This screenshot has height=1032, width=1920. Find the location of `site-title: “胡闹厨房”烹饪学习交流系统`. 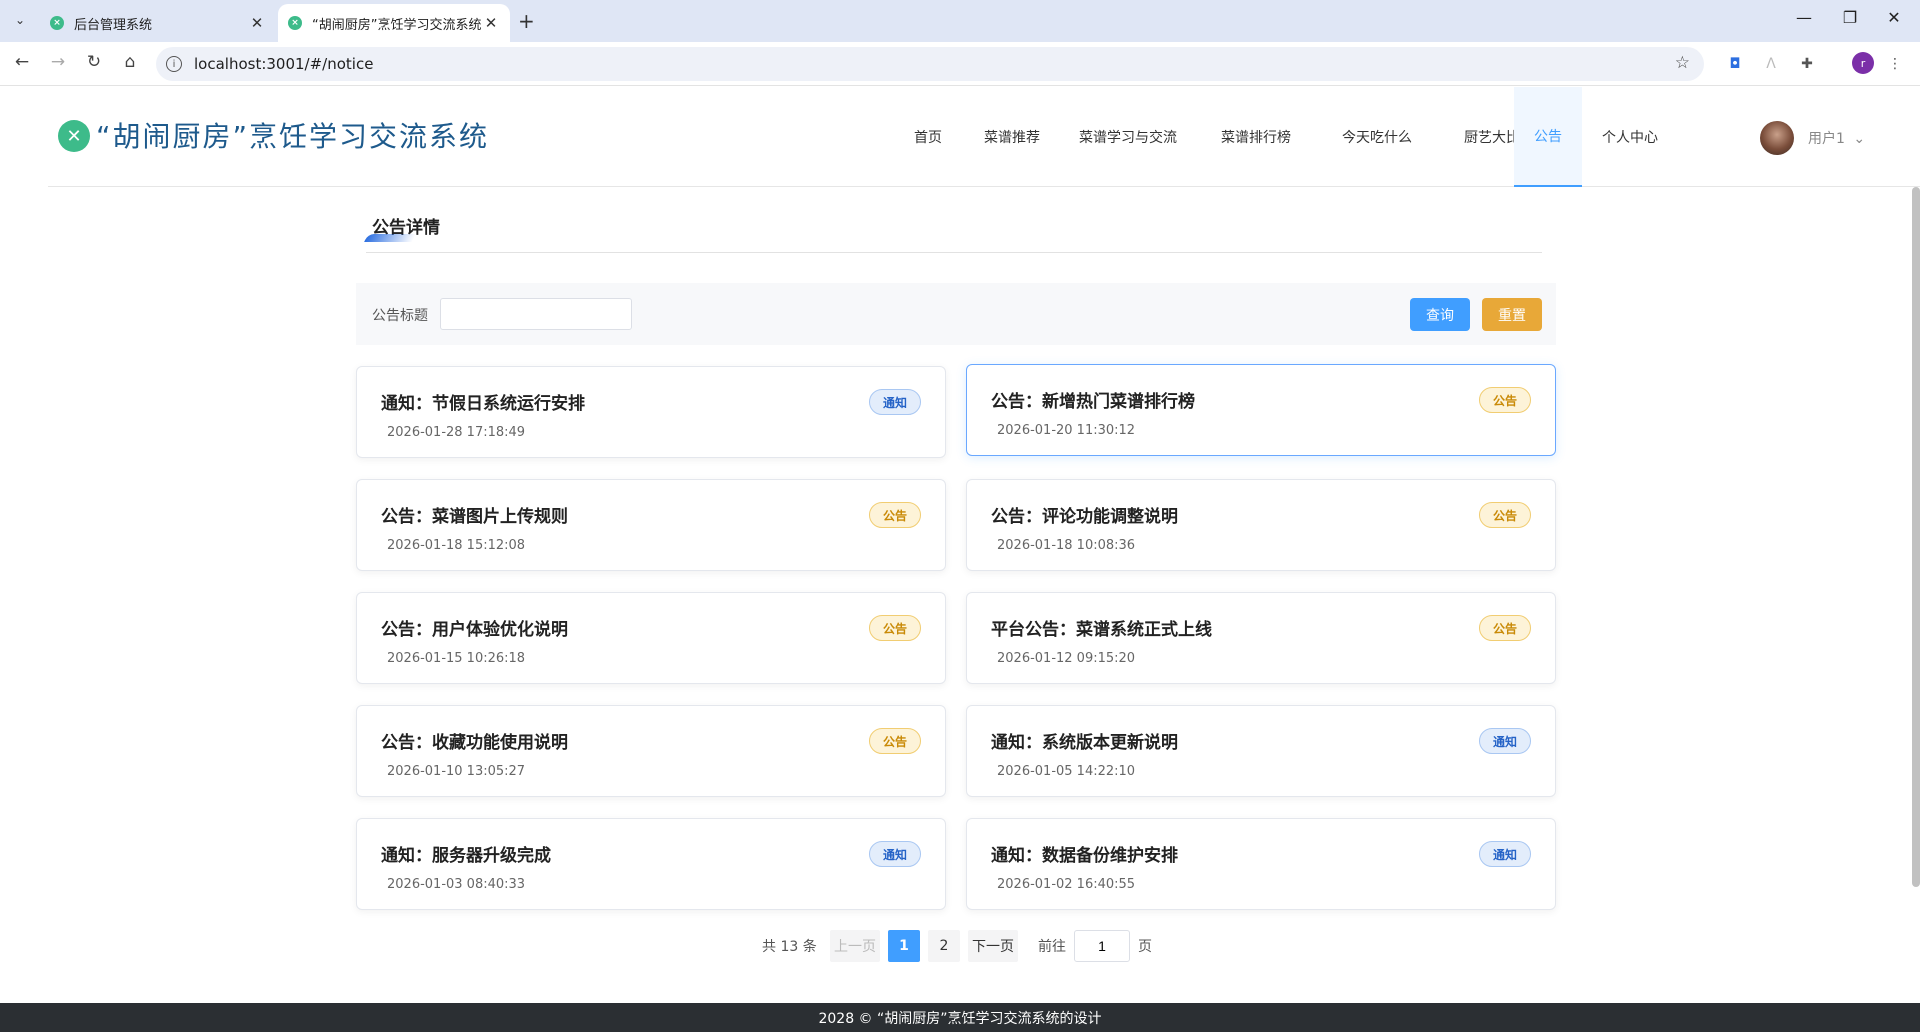

site-title: “胡闹厨房”烹饪学习交流系统 is located at coordinates (293, 136).